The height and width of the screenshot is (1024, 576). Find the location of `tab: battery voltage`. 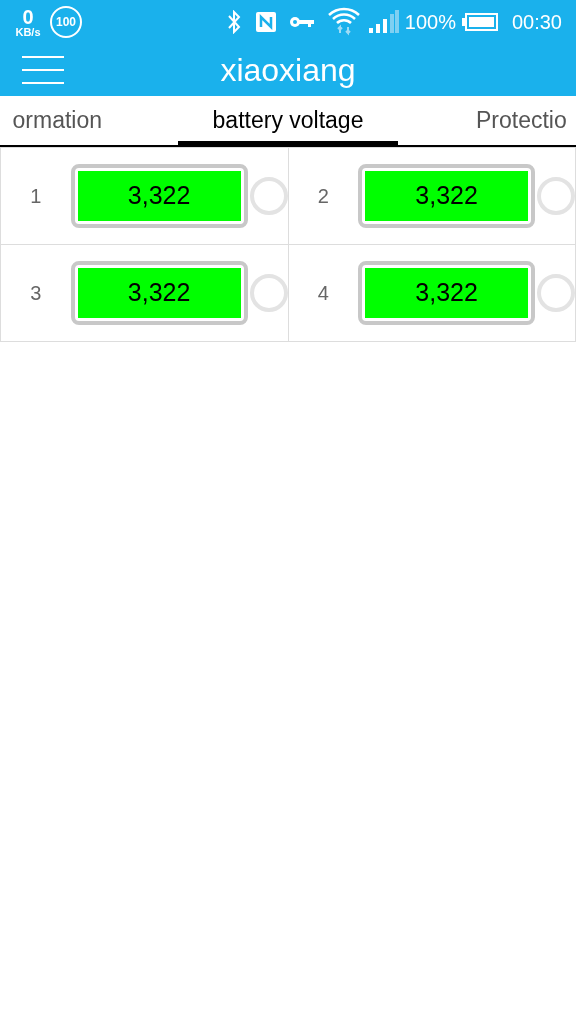

tab: battery voltage is located at coordinates (288, 120).